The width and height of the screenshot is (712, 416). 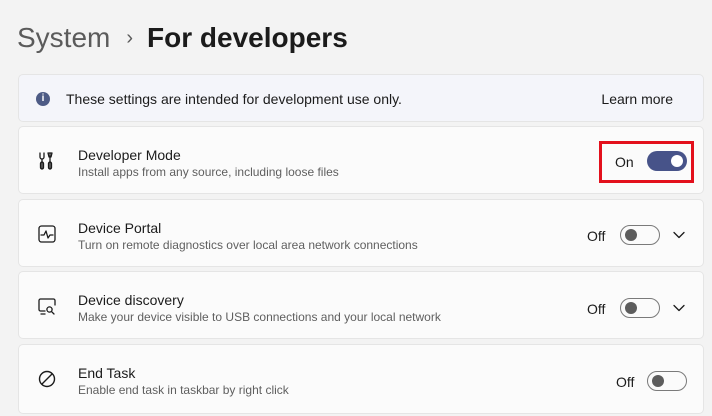 I want to click on device-discovery-state: Off, so click(x=596, y=309).